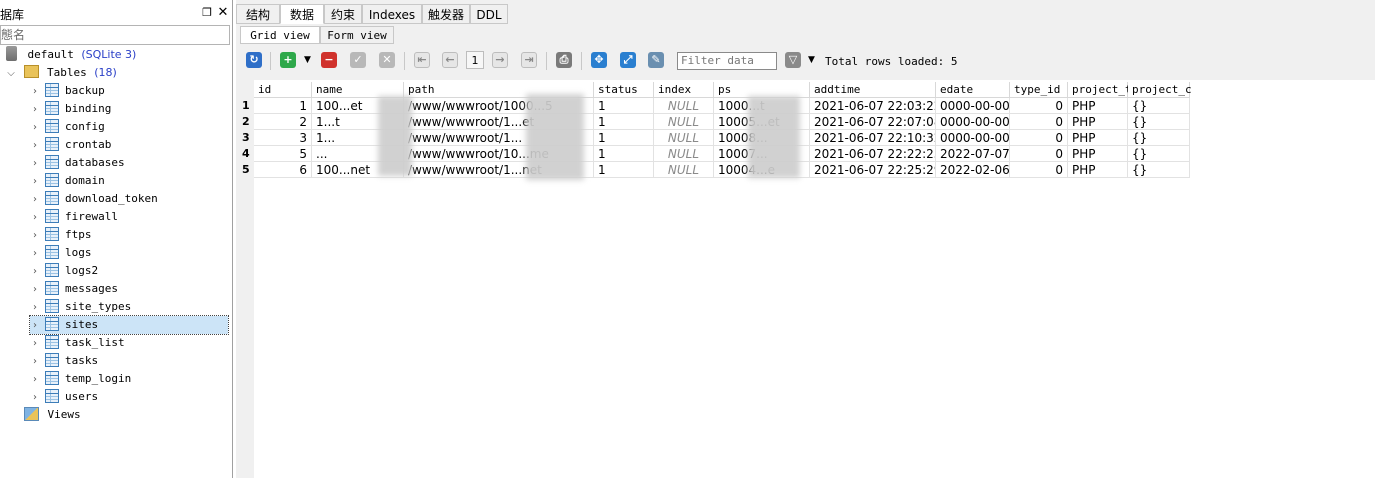 The width and height of the screenshot is (1375, 478). Describe the element at coordinates (283, 138) in the screenshot. I see `cell-id: 3` at that location.